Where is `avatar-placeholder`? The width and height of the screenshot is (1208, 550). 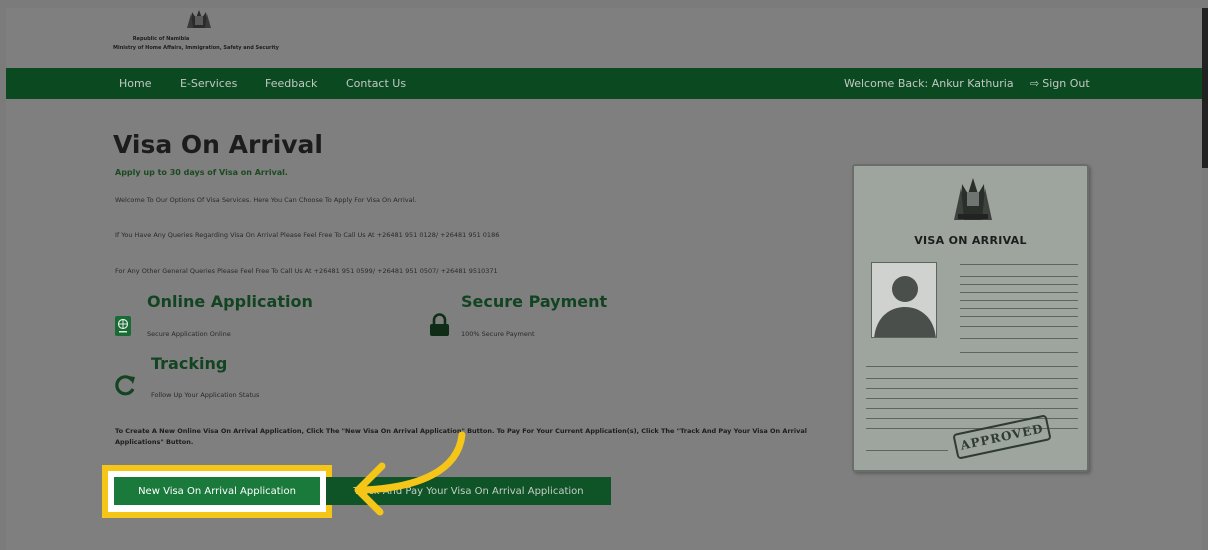 avatar-placeholder is located at coordinates (904, 300).